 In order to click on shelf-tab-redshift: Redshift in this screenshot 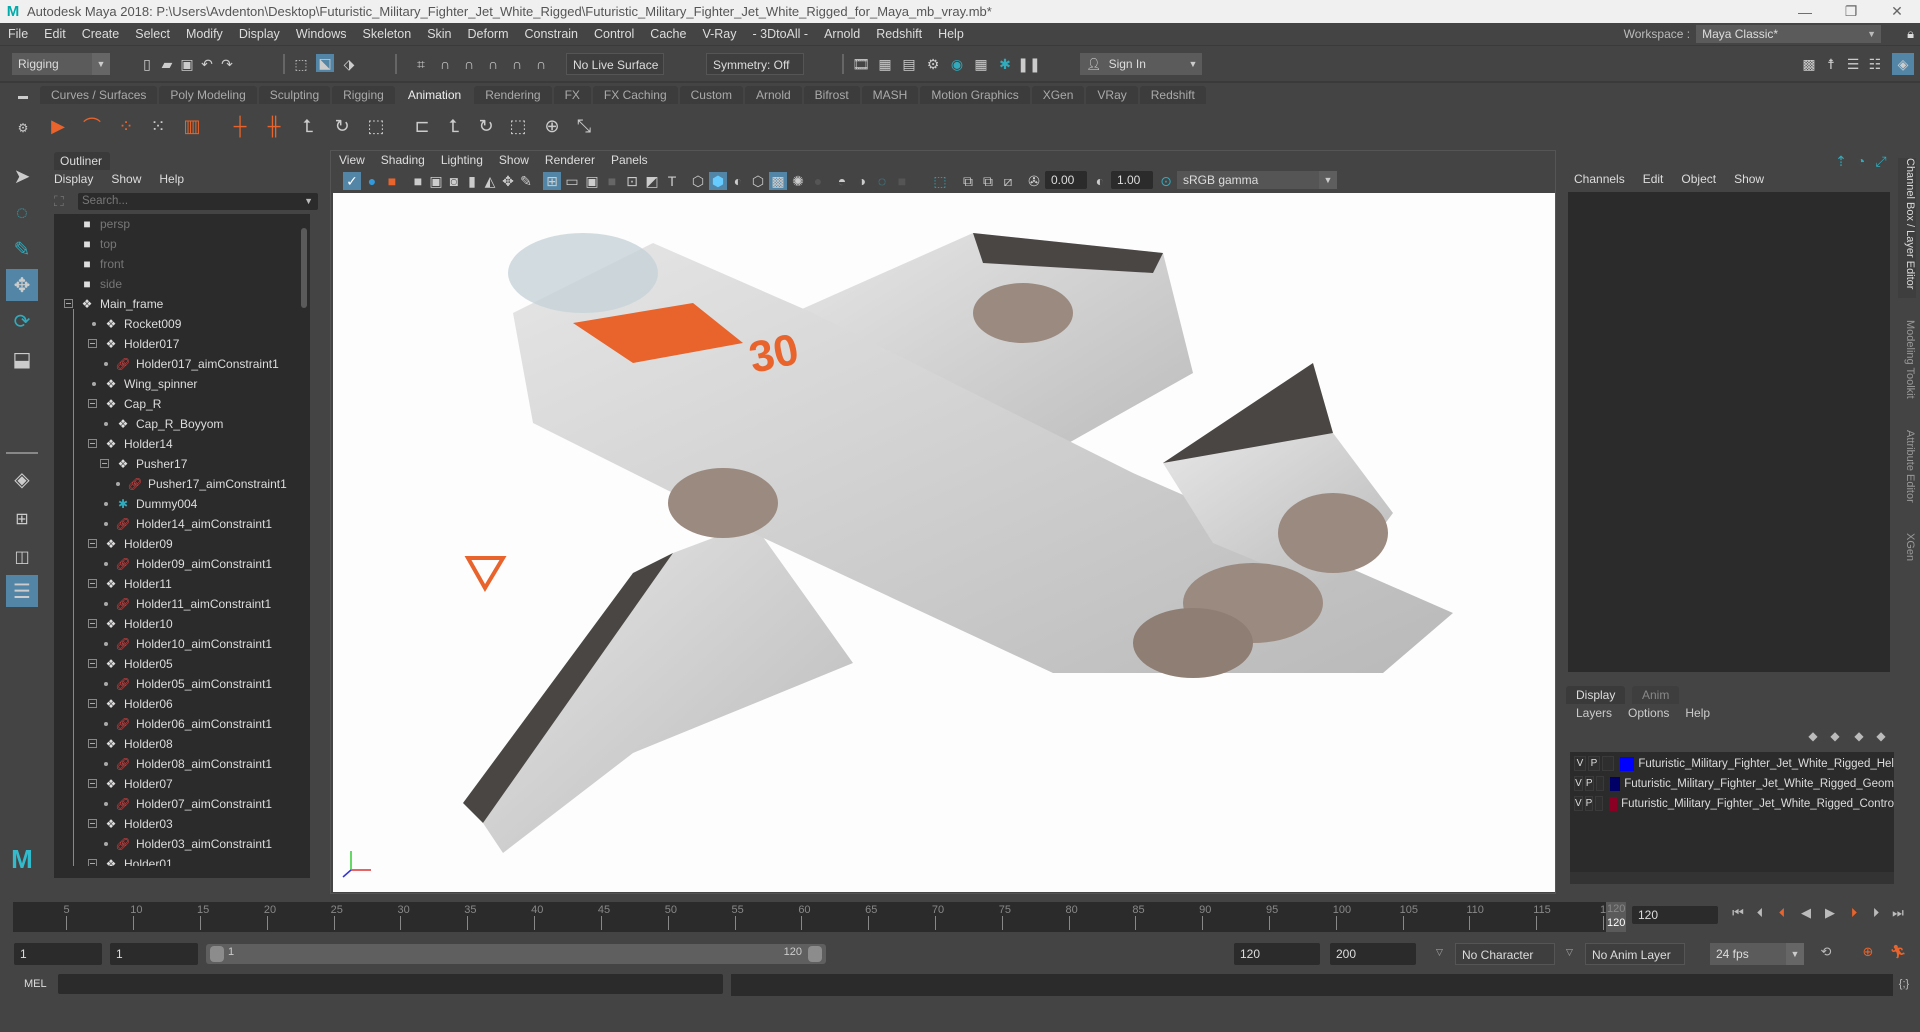, I will do `click(1172, 95)`.